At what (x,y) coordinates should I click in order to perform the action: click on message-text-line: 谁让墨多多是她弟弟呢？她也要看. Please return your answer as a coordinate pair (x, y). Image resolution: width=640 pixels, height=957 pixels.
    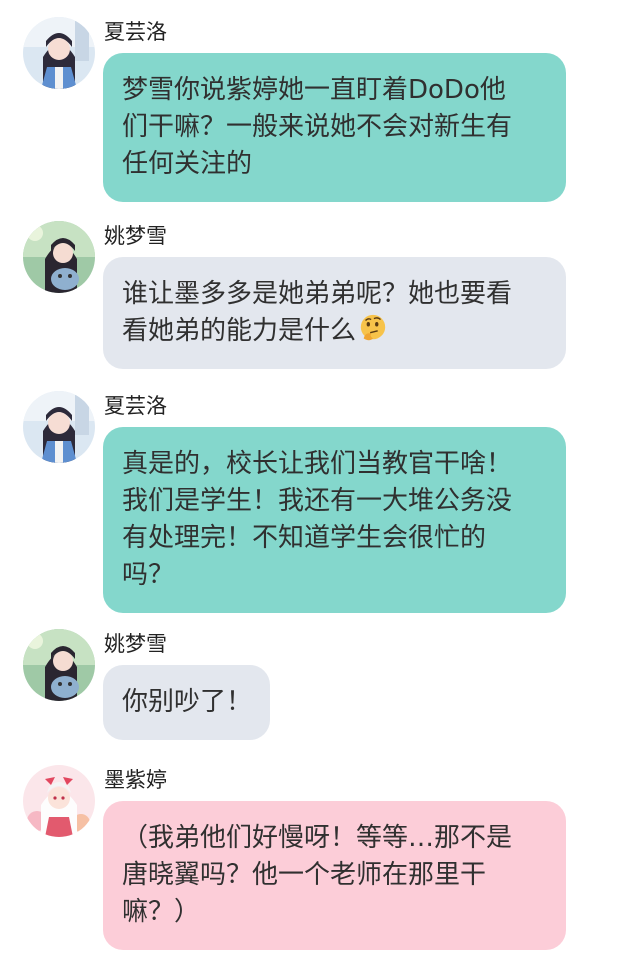
    Looking at the image, I should click on (317, 294).